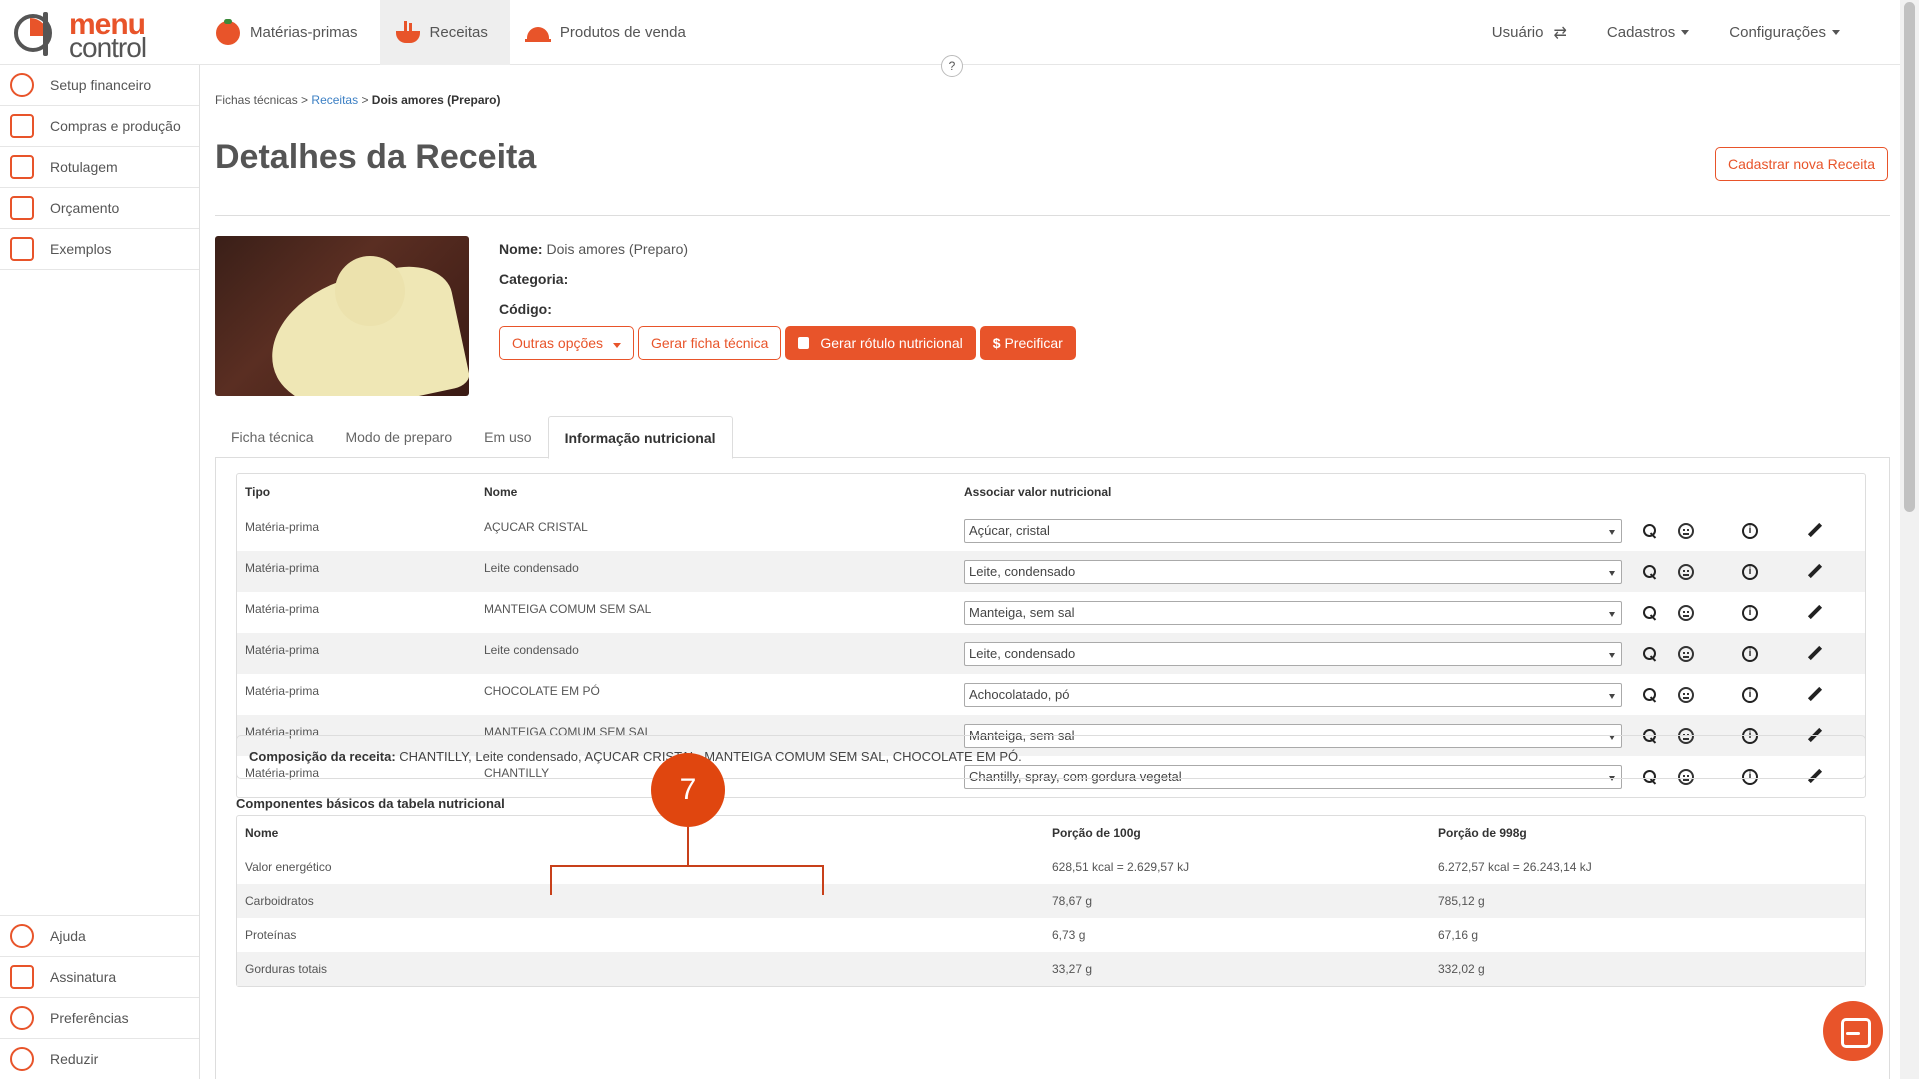  Describe the element at coordinates (99, 126) in the screenshot. I see `sidebar-item-compras-producao: Compras e produção` at that location.